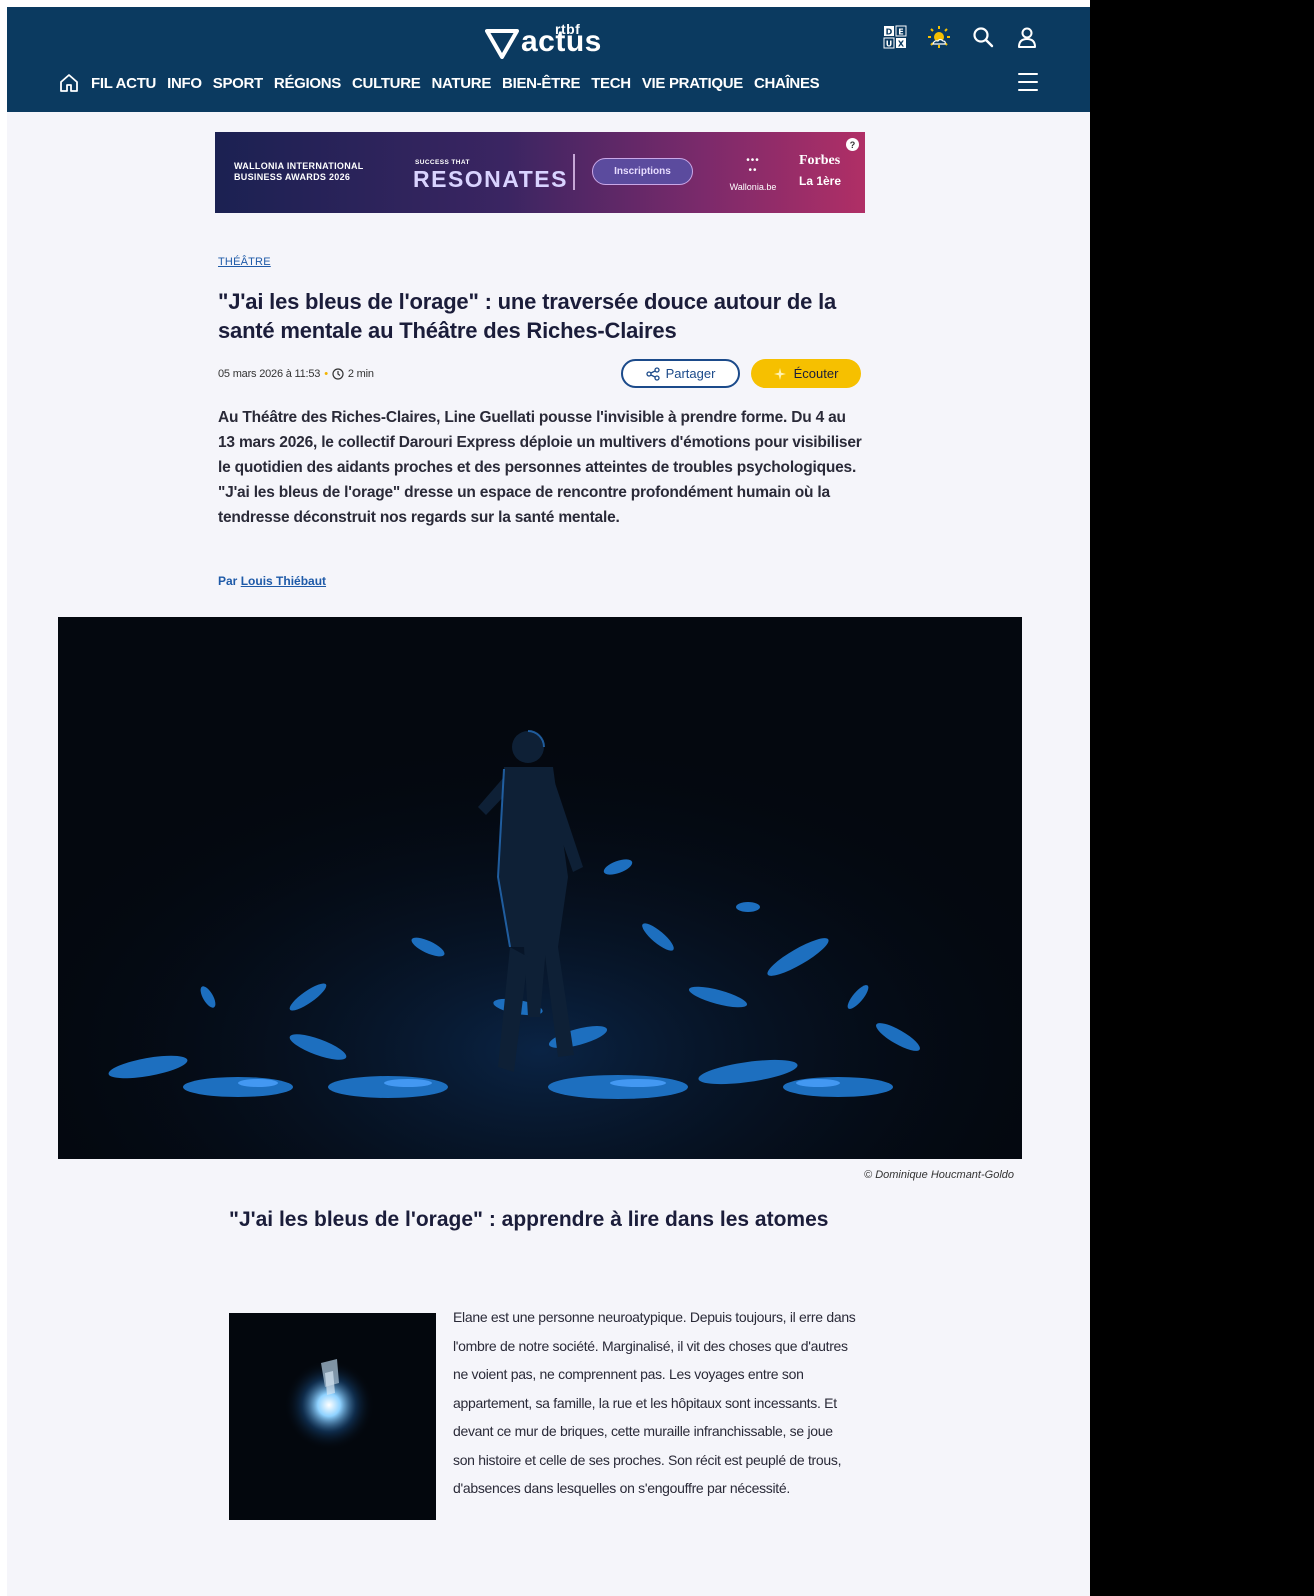 Image resolution: width=1314 pixels, height=1596 pixels. I want to click on nav-item-tech: TECH, so click(611, 83).